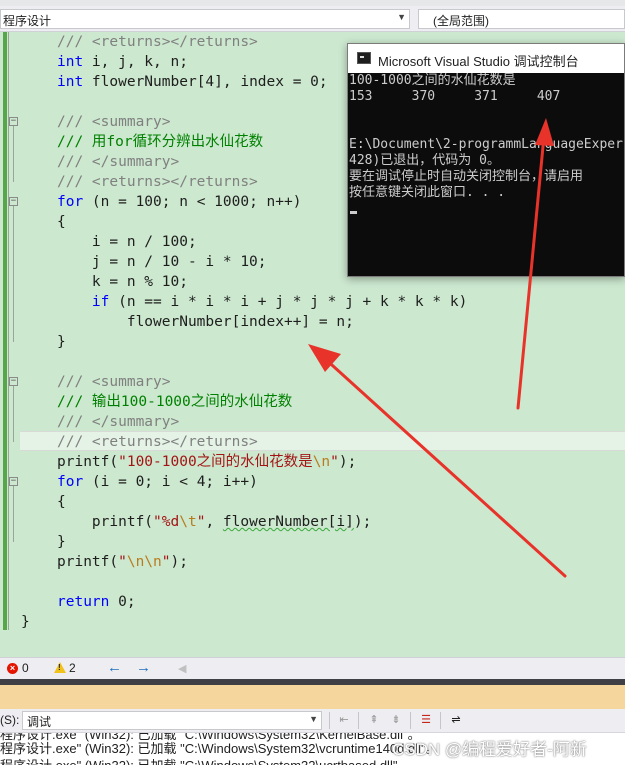 The height and width of the screenshot is (765, 625). What do you see at coordinates (157, 482) in the screenshot?
I see `code-line: for (i = 0; i < 4; i++)` at bounding box center [157, 482].